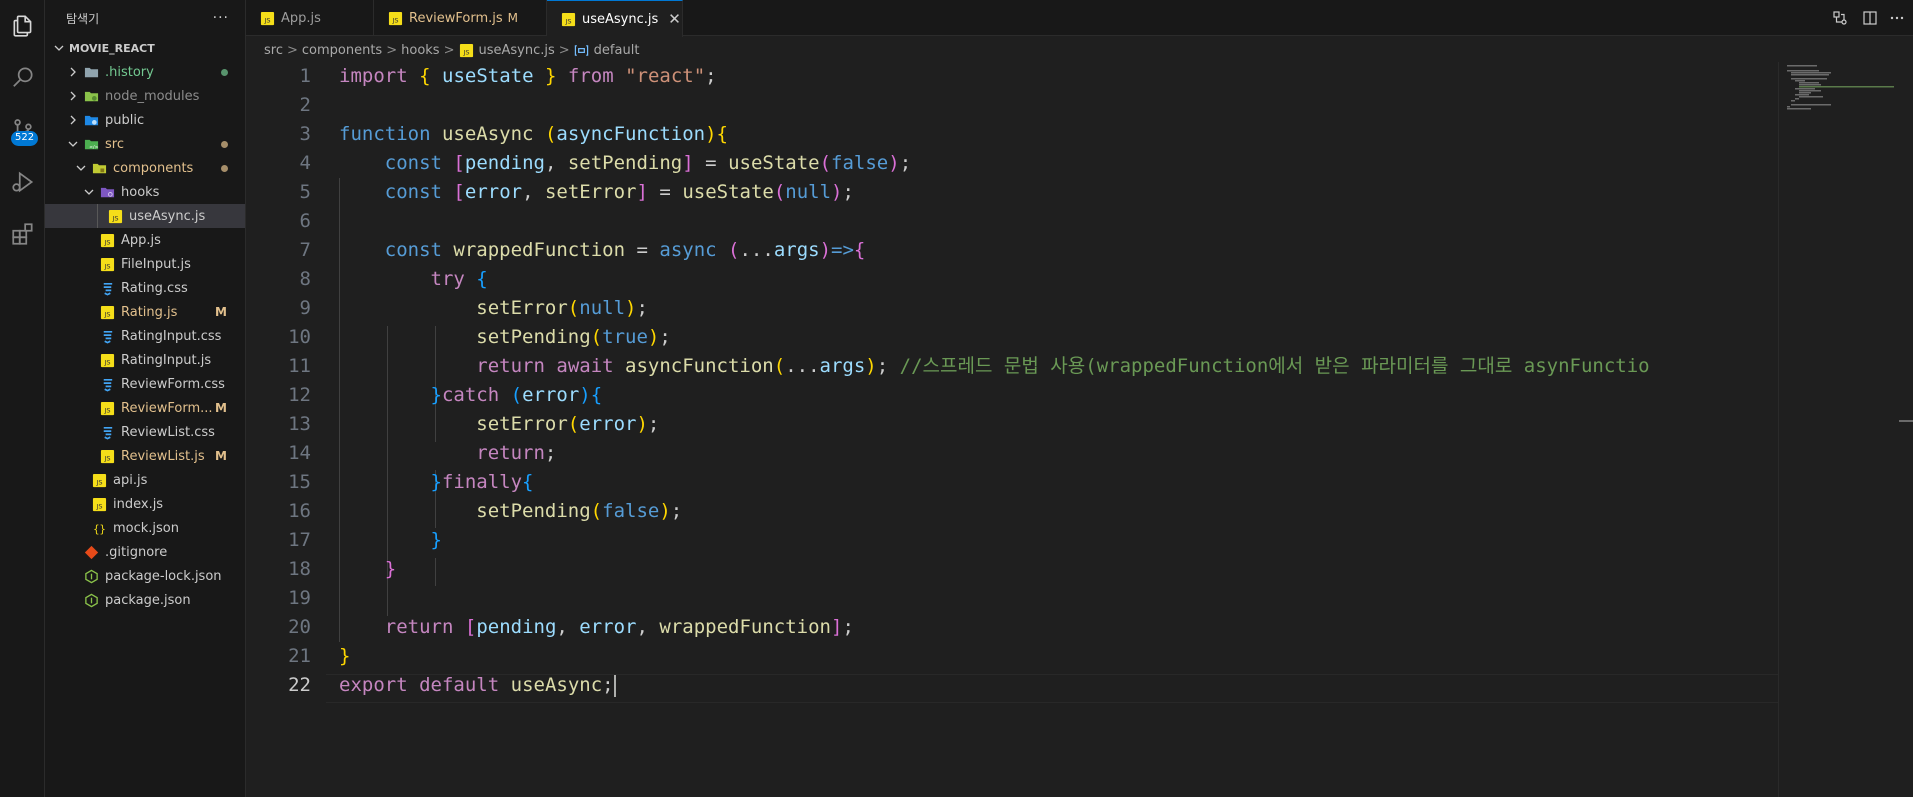  Describe the element at coordinates (221, 18) in the screenshot. I see `more-actions-icon: ···` at that location.